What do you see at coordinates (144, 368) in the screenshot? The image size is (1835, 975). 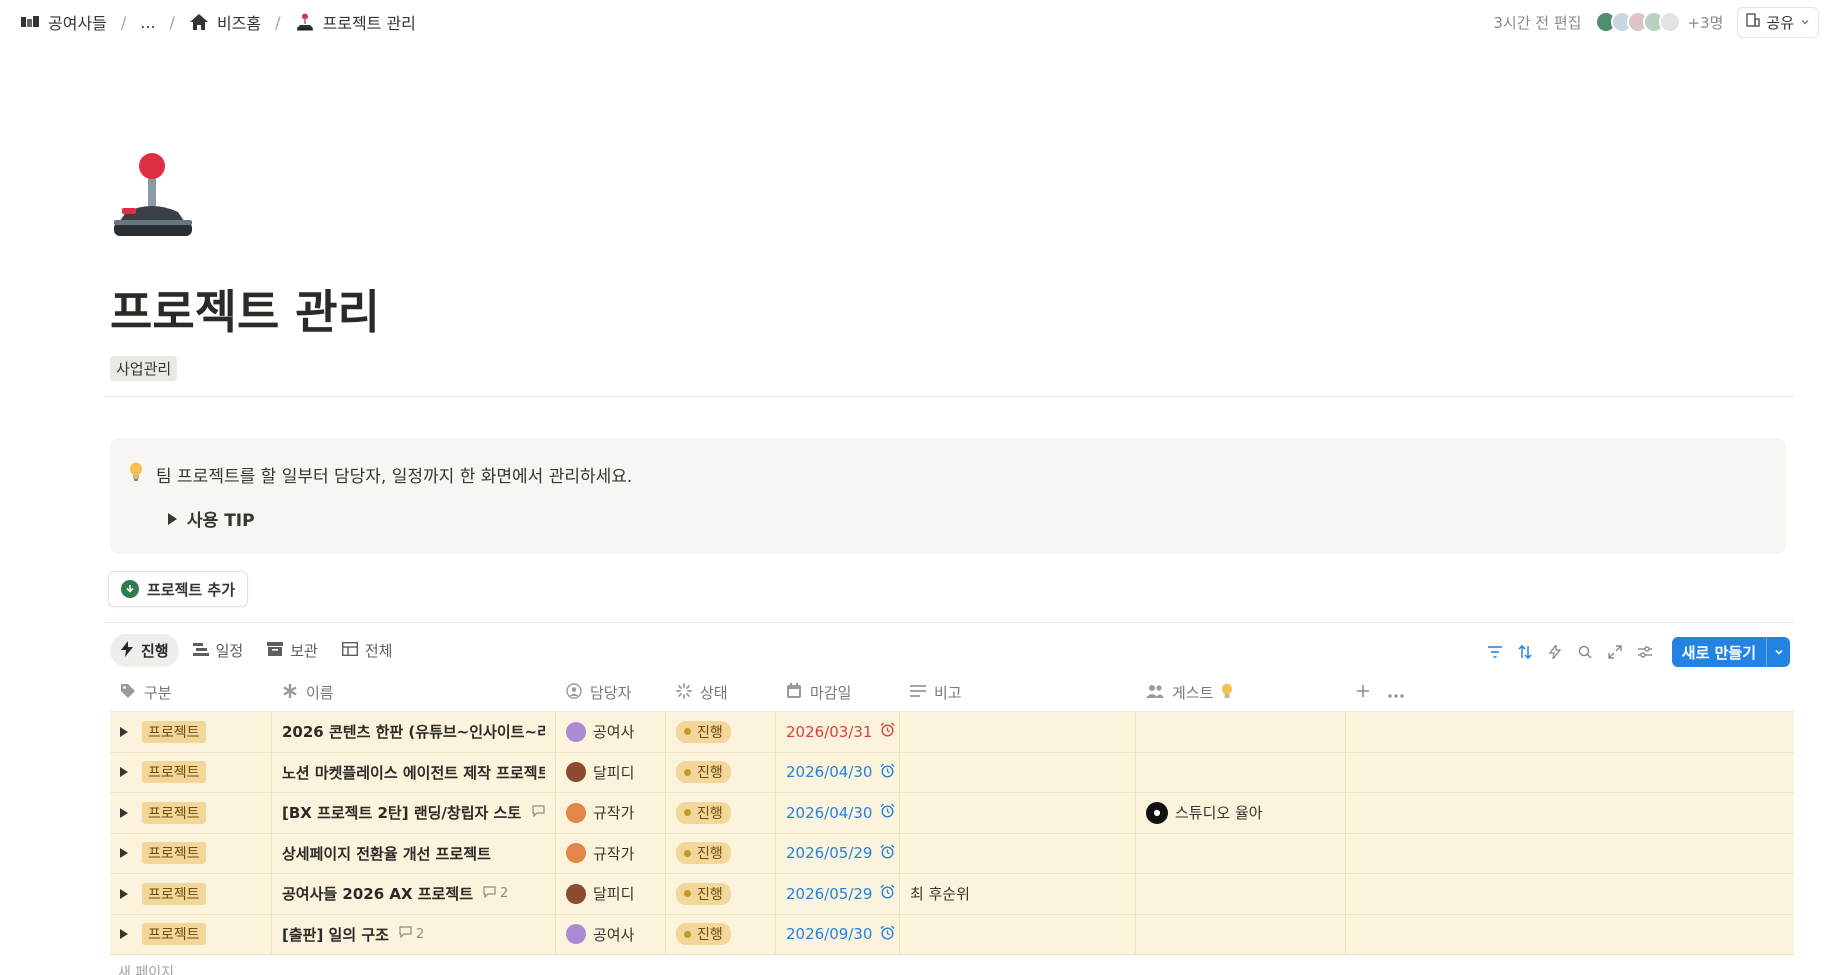 I see `page-tag: 사업관리` at bounding box center [144, 368].